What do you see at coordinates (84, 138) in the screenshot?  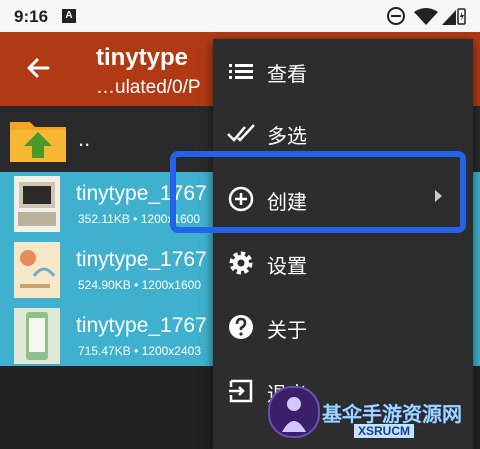 I see `parent-folder-label: ..` at bounding box center [84, 138].